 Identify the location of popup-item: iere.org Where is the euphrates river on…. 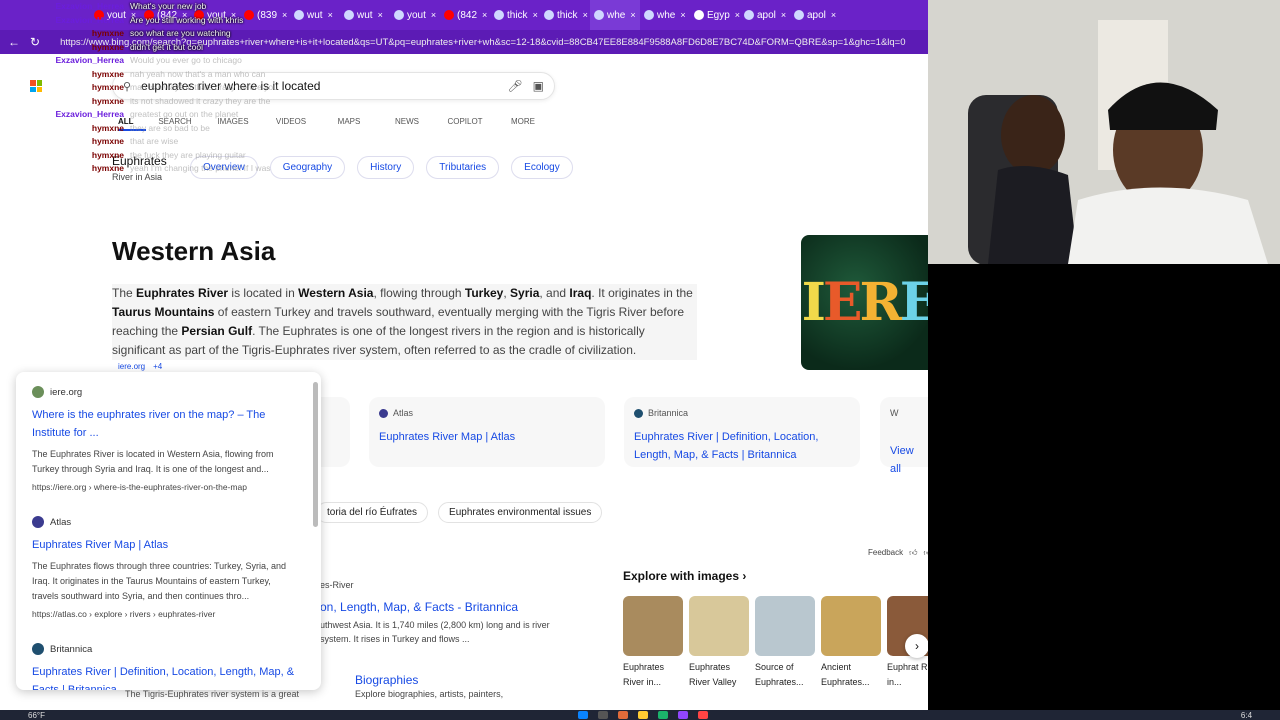
(164, 439).